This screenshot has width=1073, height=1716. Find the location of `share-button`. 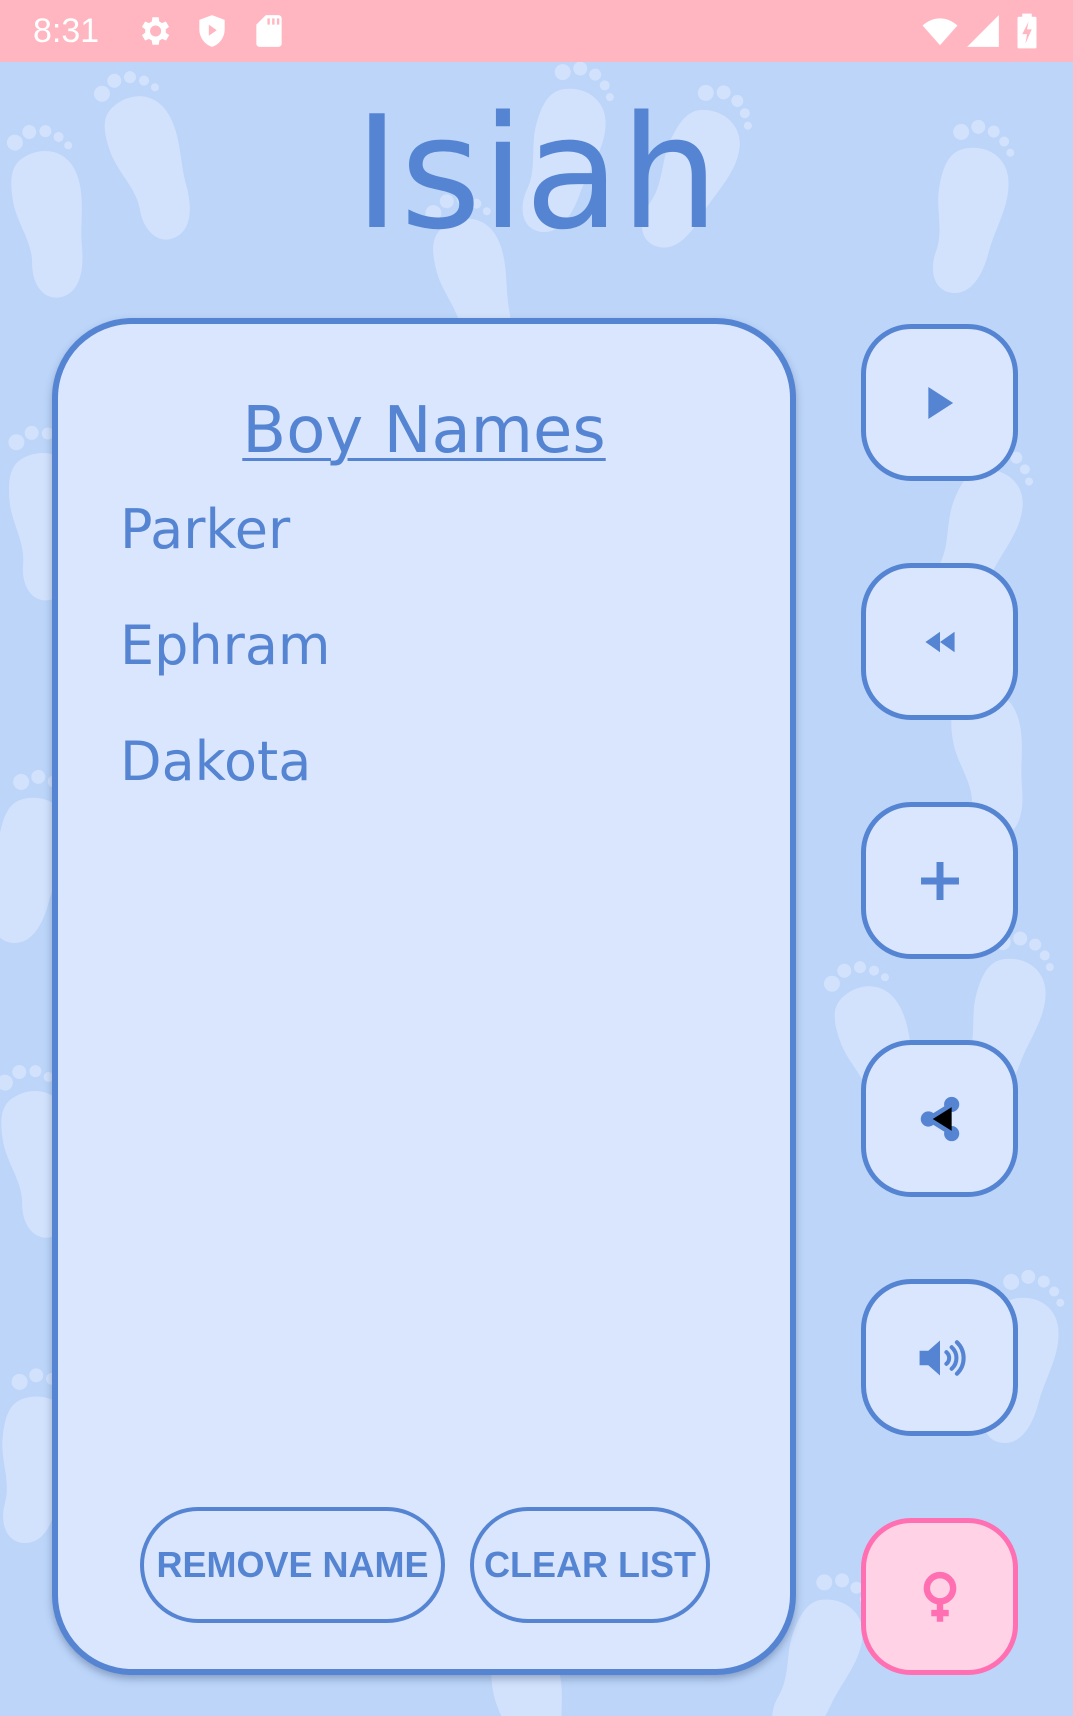

share-button is located at coordinates (939, 1118).